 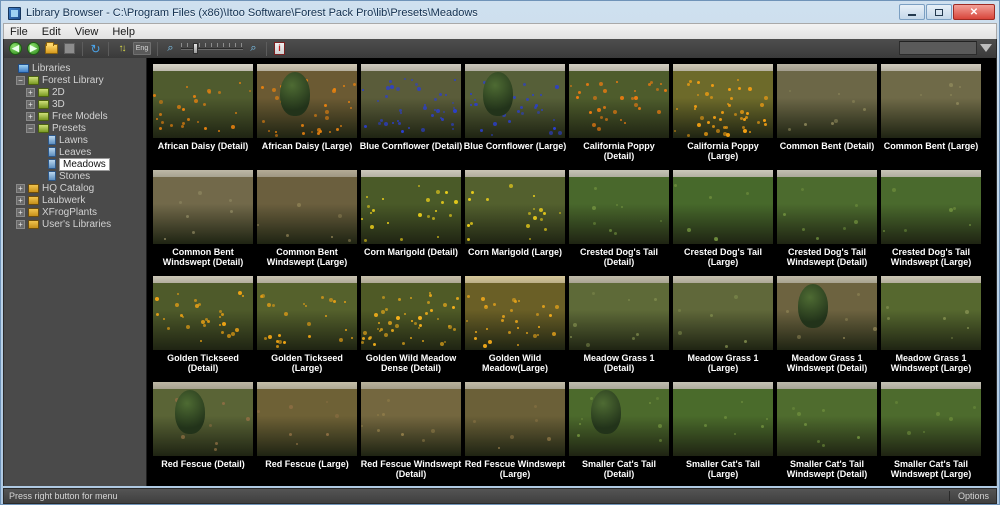 What do you see at coordinates (15, 48) in the screenshot?
I see `back-button: ◀` at bounding box center [15, 48].